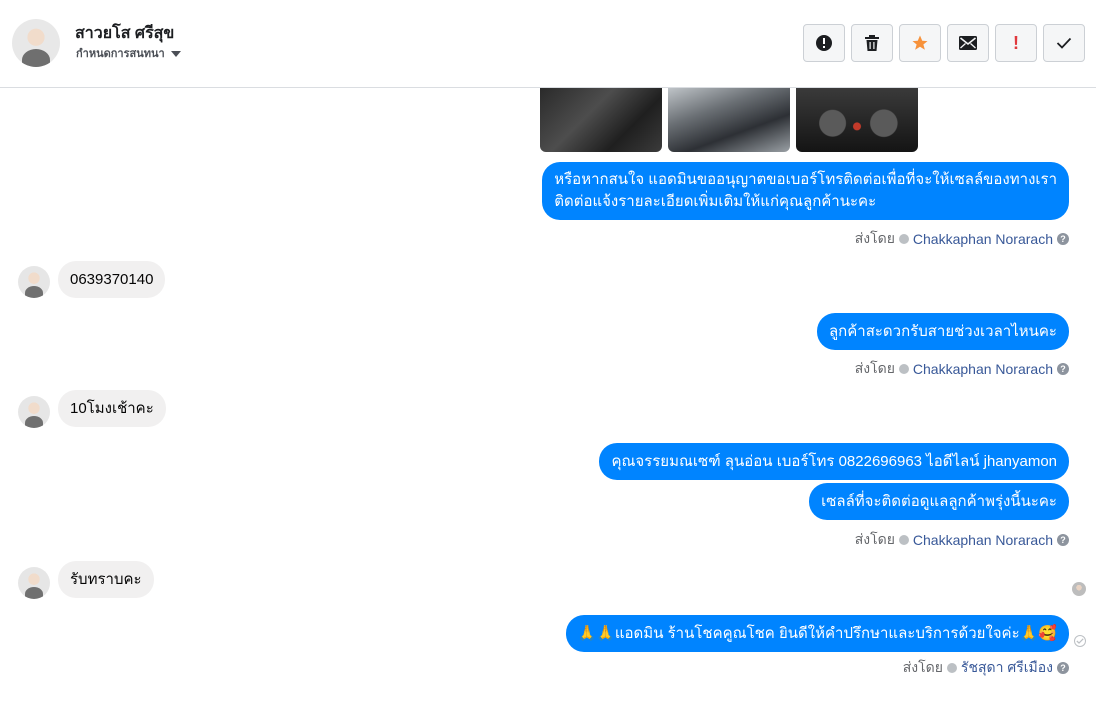 The height and width of the screenshot is (709, 1096). Describe the element at coordinates (601, 120) in the screenshot. I see `car-interior-photo` at that location.